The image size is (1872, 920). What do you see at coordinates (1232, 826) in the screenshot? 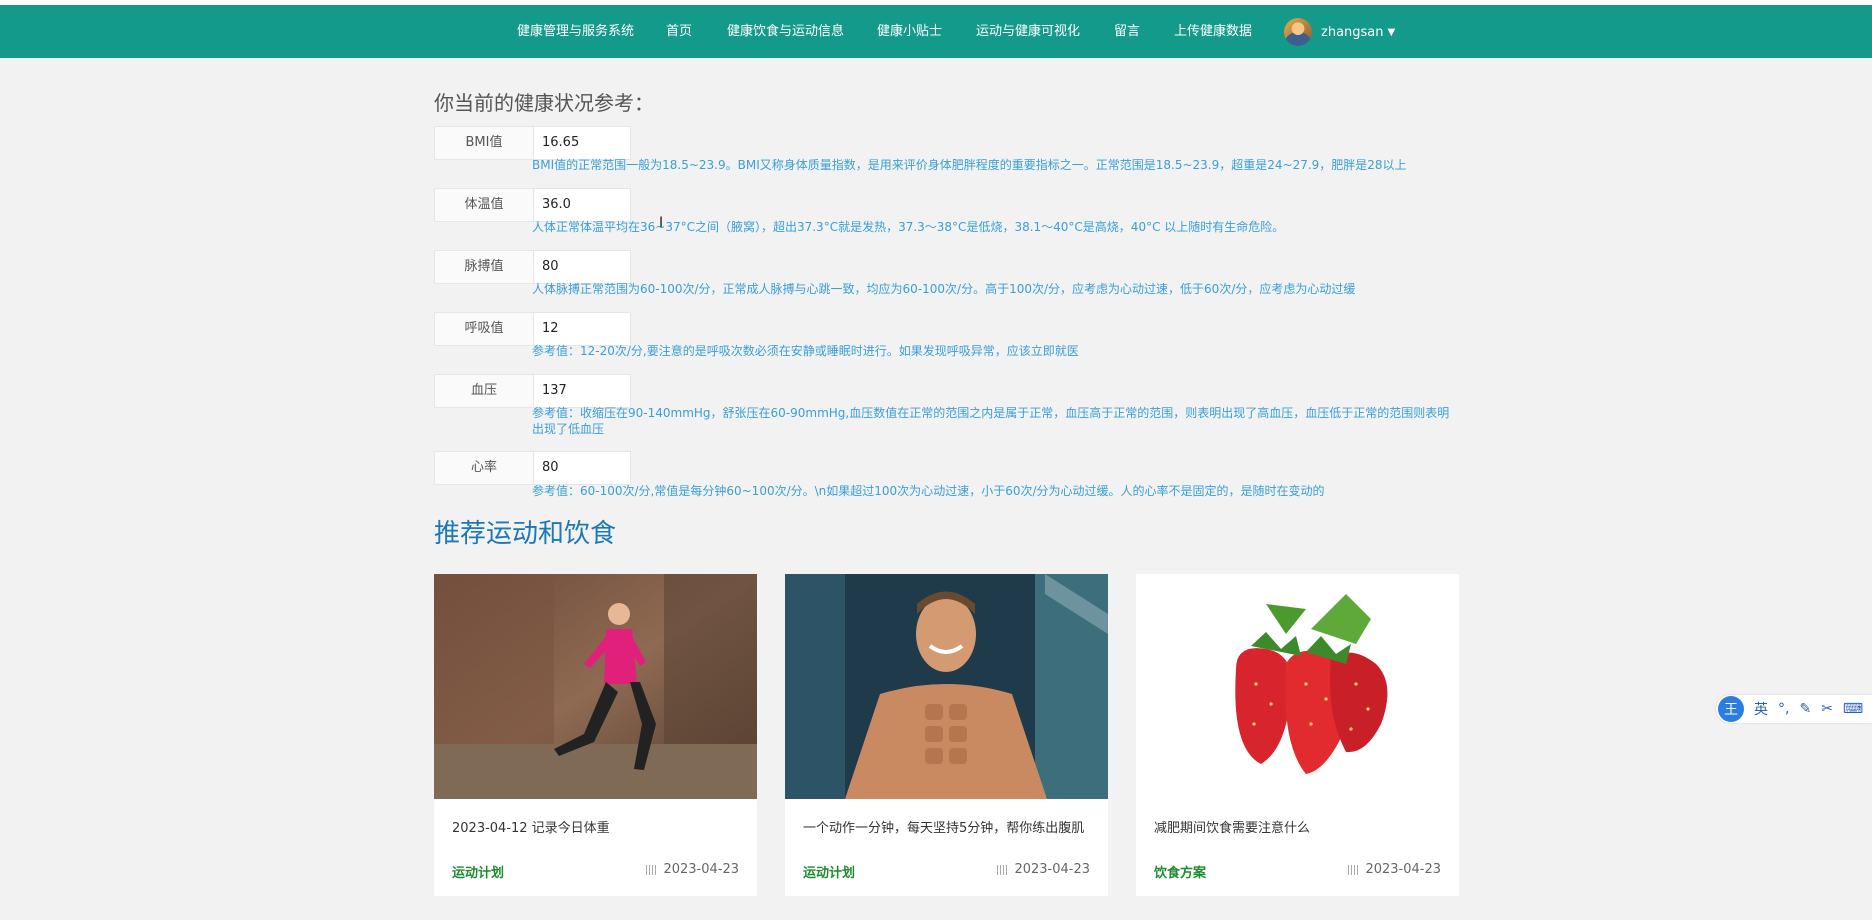
I see `card-title: 减肥期间饮食需要注意什么` at bounding box center [1232, 826].